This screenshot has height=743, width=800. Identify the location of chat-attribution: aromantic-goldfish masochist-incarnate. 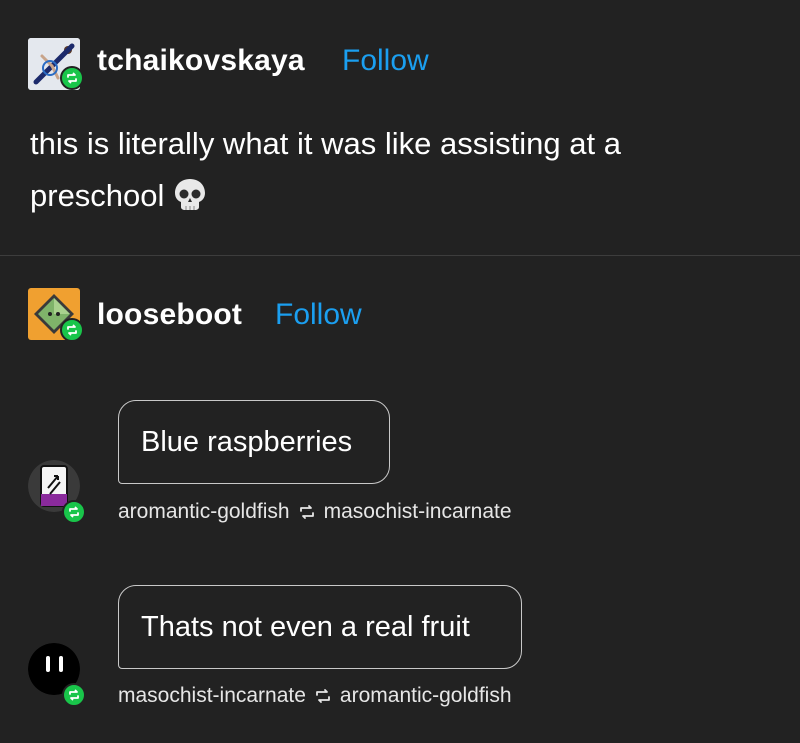
(315, 512).